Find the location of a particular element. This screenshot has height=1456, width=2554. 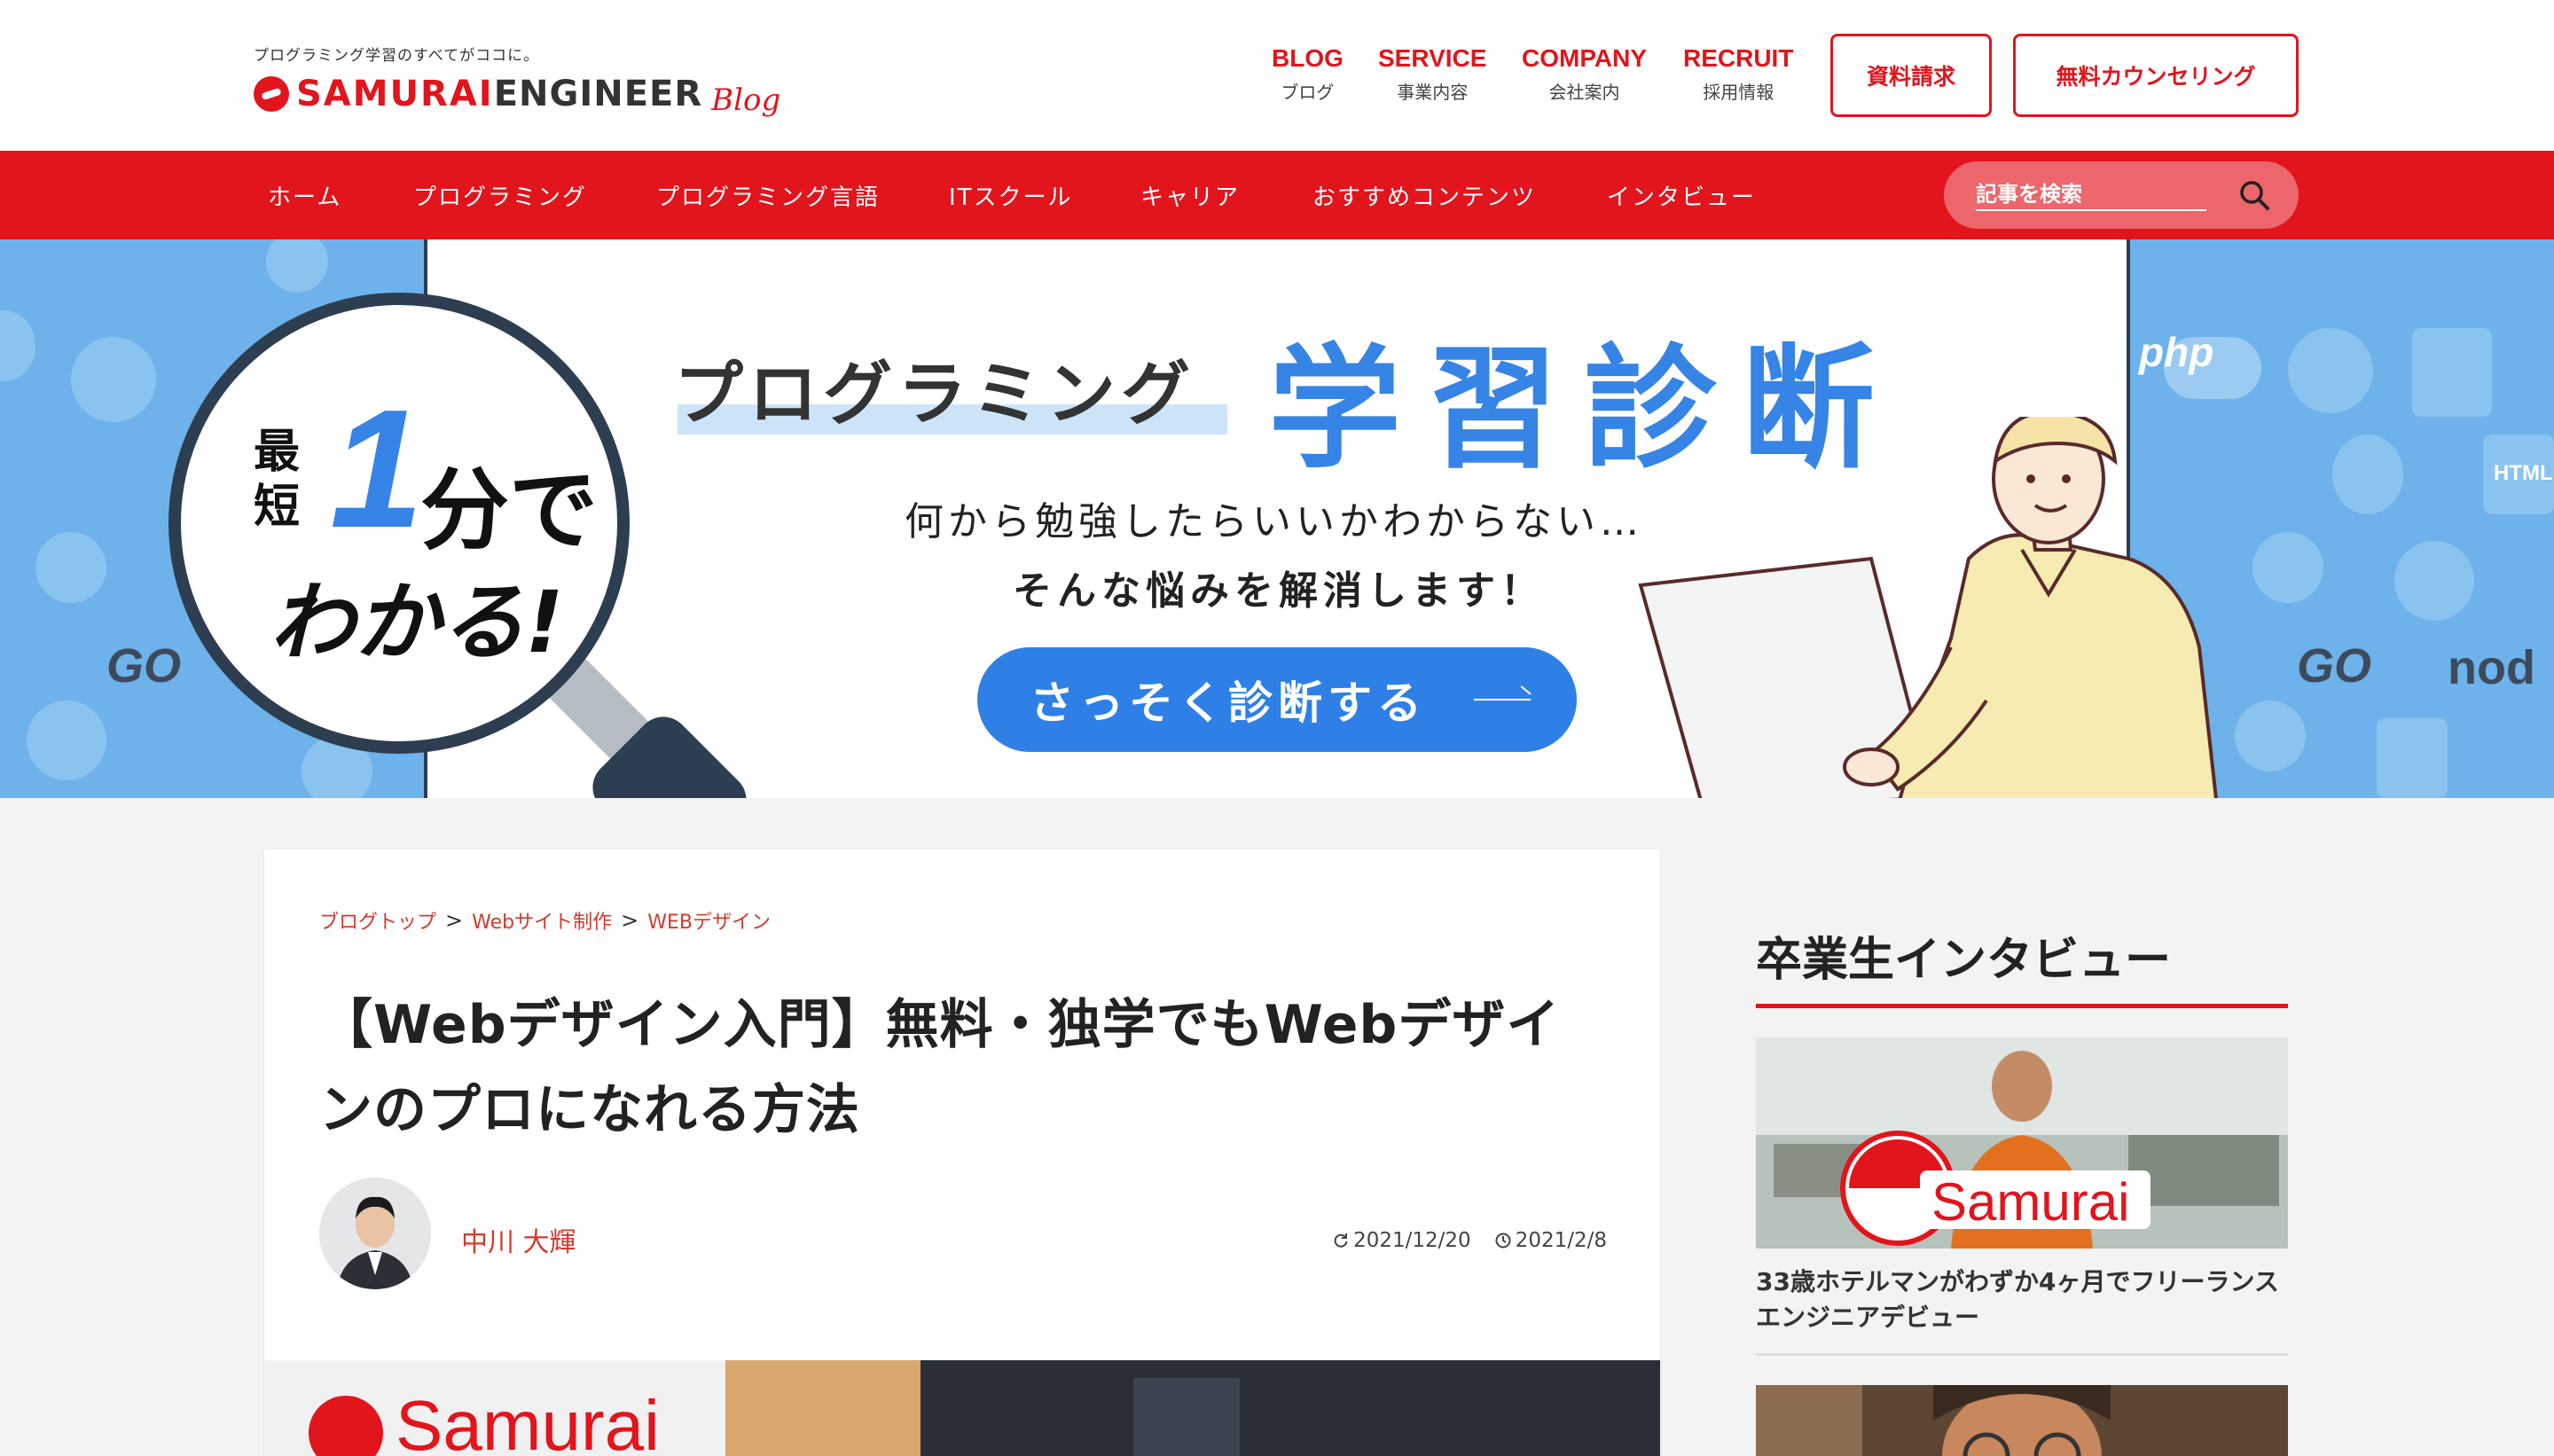

article-title: 【Webデザイン入門】無料・独学でもWebデザインのプロになれる方法 is located at coordinates (940, 1067).